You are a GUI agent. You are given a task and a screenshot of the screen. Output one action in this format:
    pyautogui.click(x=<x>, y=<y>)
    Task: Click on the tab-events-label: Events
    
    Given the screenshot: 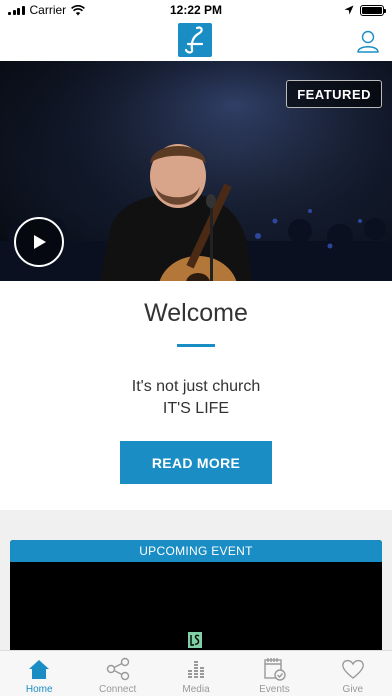 What is the action you would take?
    pyautogui.click(x=274, y=689)
    